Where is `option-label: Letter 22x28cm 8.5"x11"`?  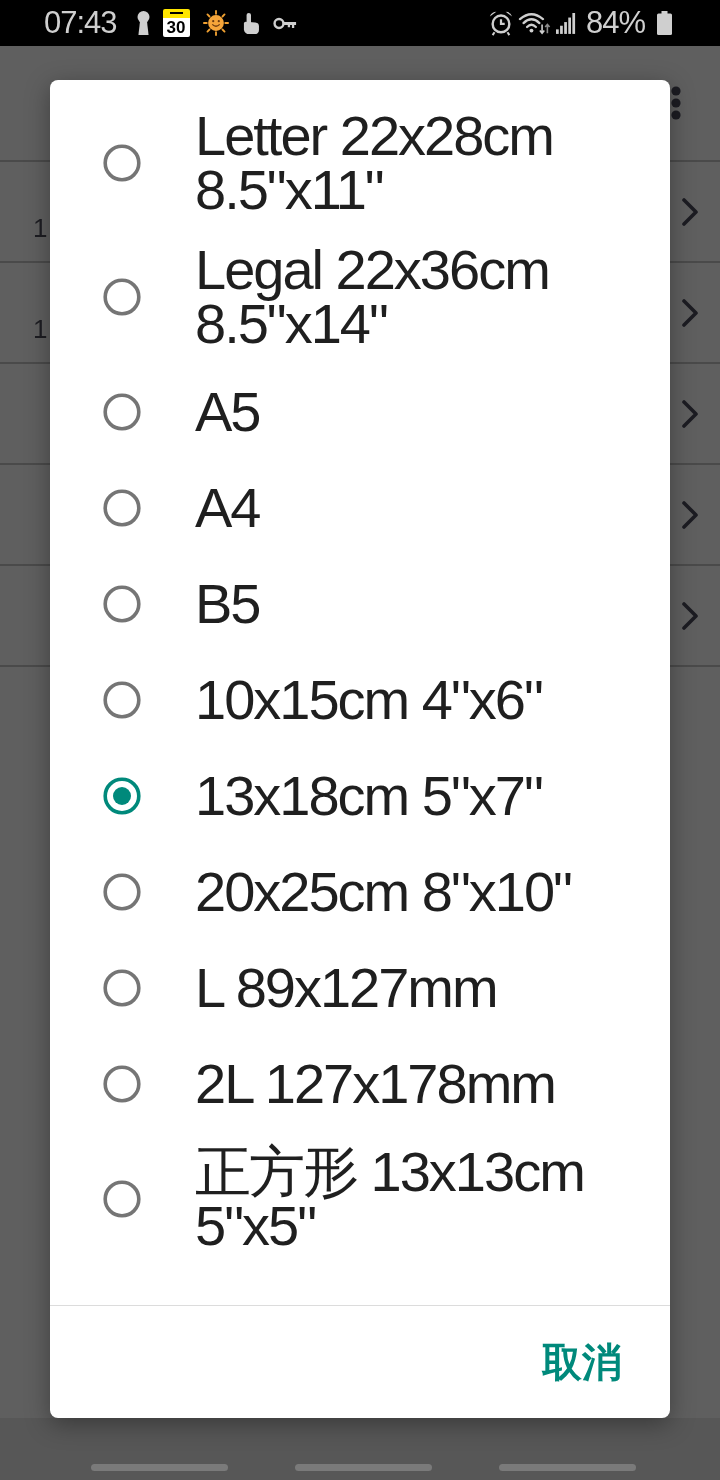 option-label: Letter 22x28cm 8.5"x11" is located at coordinates (417, 163).